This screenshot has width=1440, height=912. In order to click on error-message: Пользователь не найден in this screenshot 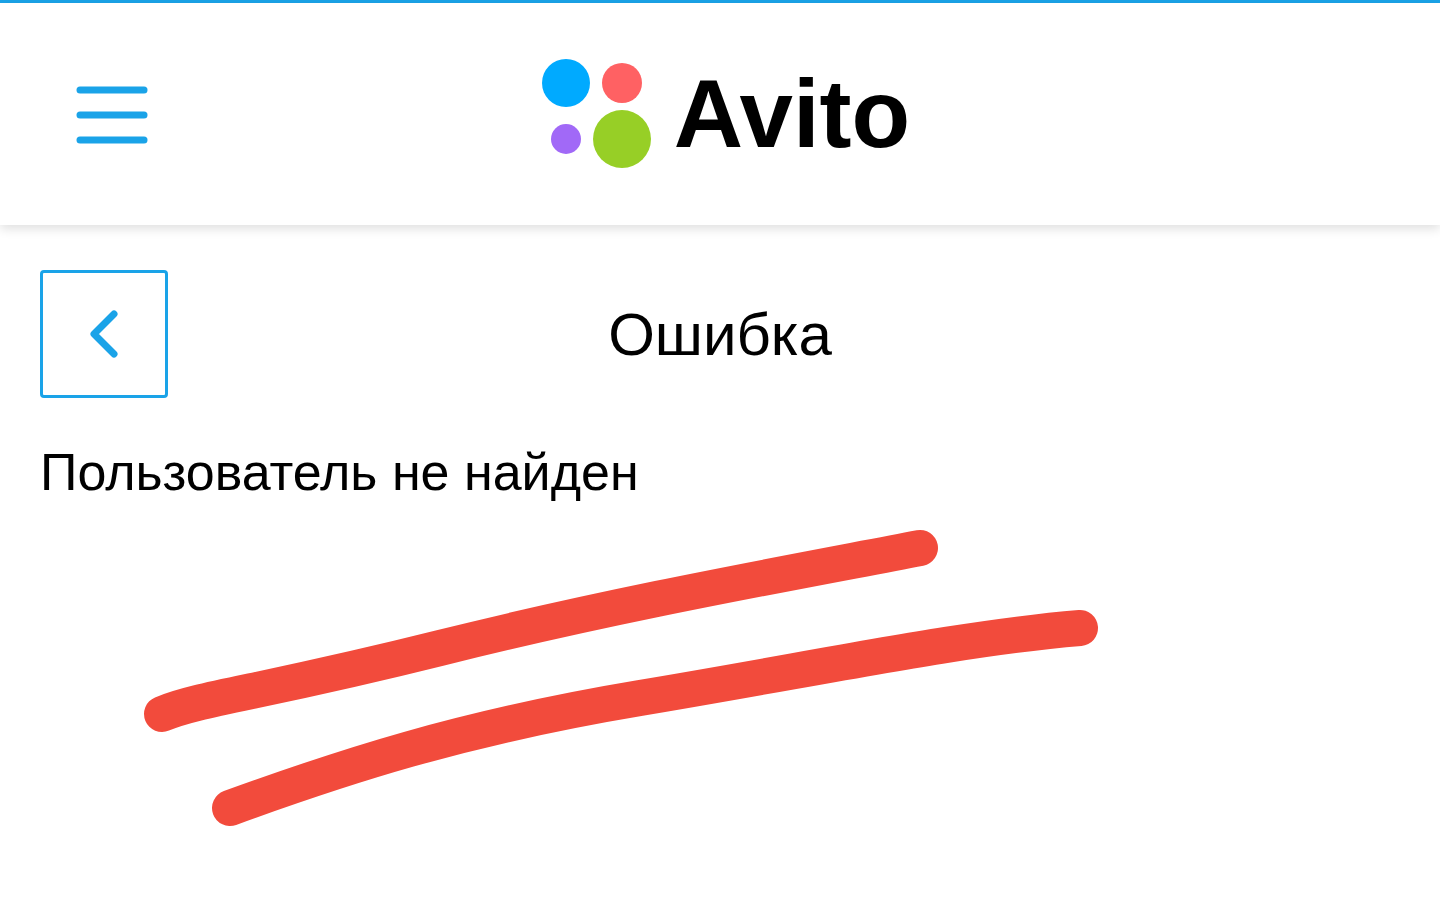, I will do `click(340, 472)`.